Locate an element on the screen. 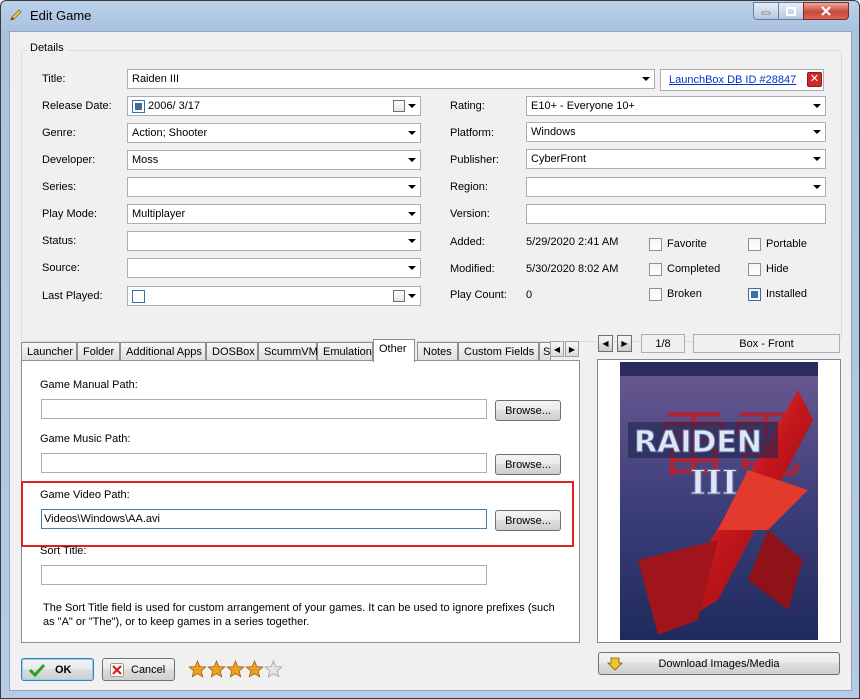 The height and width of the screenshot is (699, 860). tab-scummvm: ScummVM is located at coordinates (288, 351).